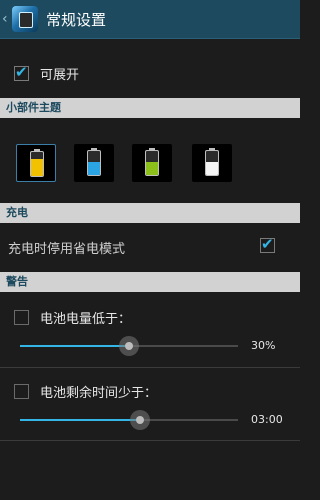 This screenshot has width=320, height=500. I want to click on battery-theme-white, so click(212, 163).